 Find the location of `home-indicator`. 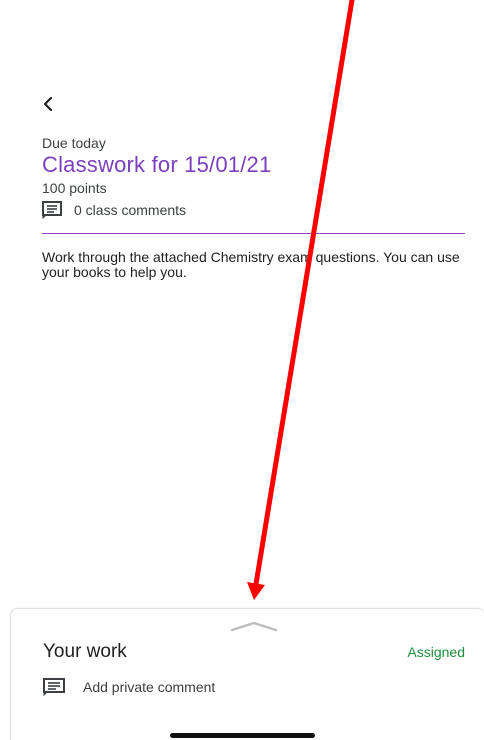

home-indicator is located at coordinates (242, 735).